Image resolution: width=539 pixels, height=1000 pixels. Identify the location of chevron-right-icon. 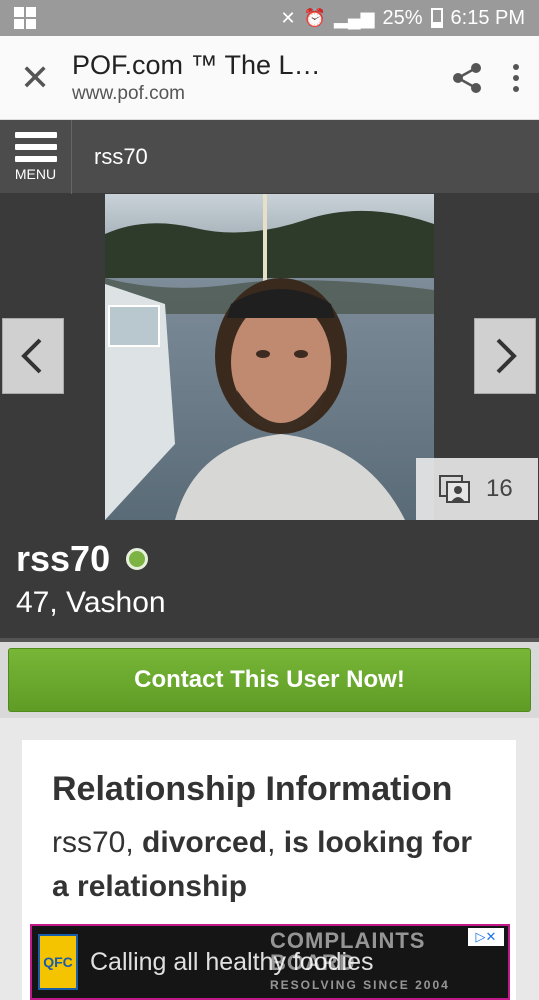
(506, 356).